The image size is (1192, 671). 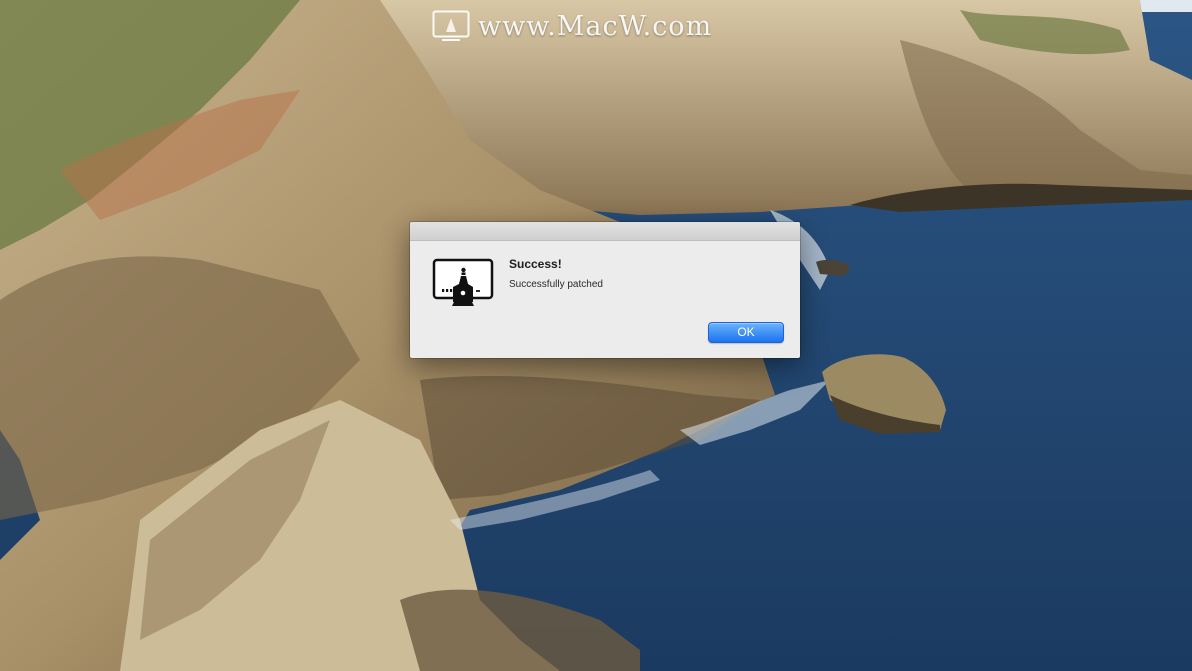 I want to click on success-alert-dialog: Success! Successfully patched OK, so click(x=605, y=290).